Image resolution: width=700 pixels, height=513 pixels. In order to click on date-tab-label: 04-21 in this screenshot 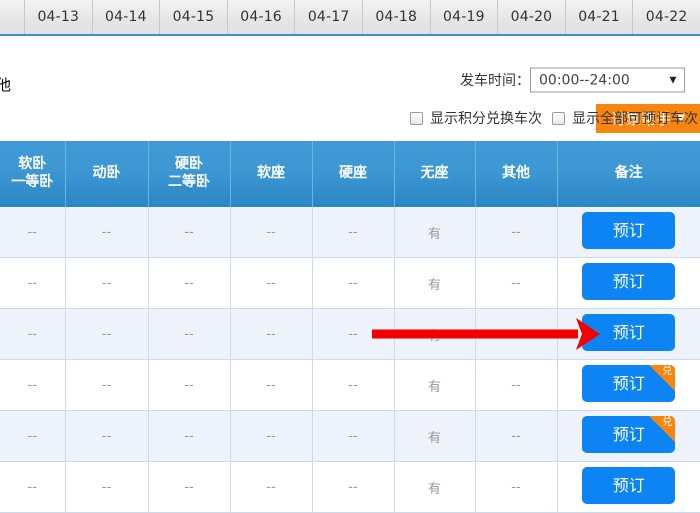, I will do `click(599, 17)`.